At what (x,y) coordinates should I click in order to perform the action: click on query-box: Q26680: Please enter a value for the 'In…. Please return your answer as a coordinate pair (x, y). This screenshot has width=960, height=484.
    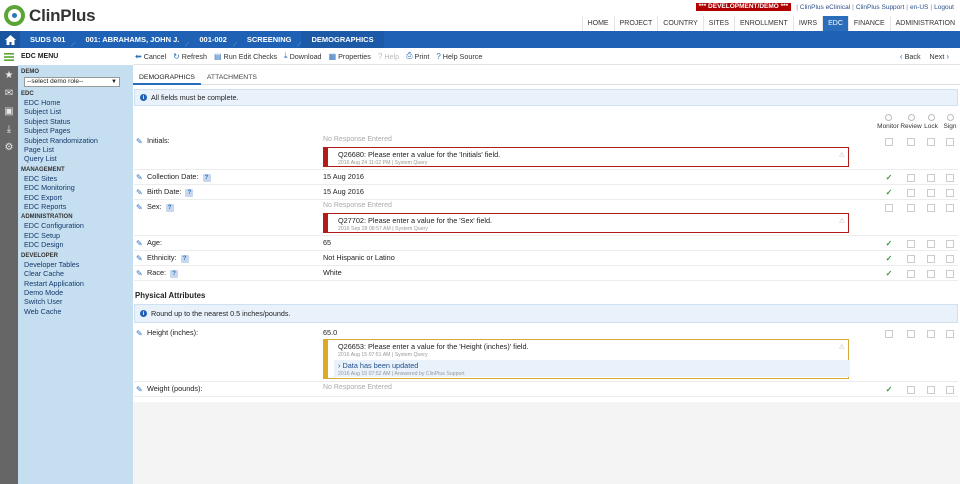
    Looking at the image, I should click on (586, 157).